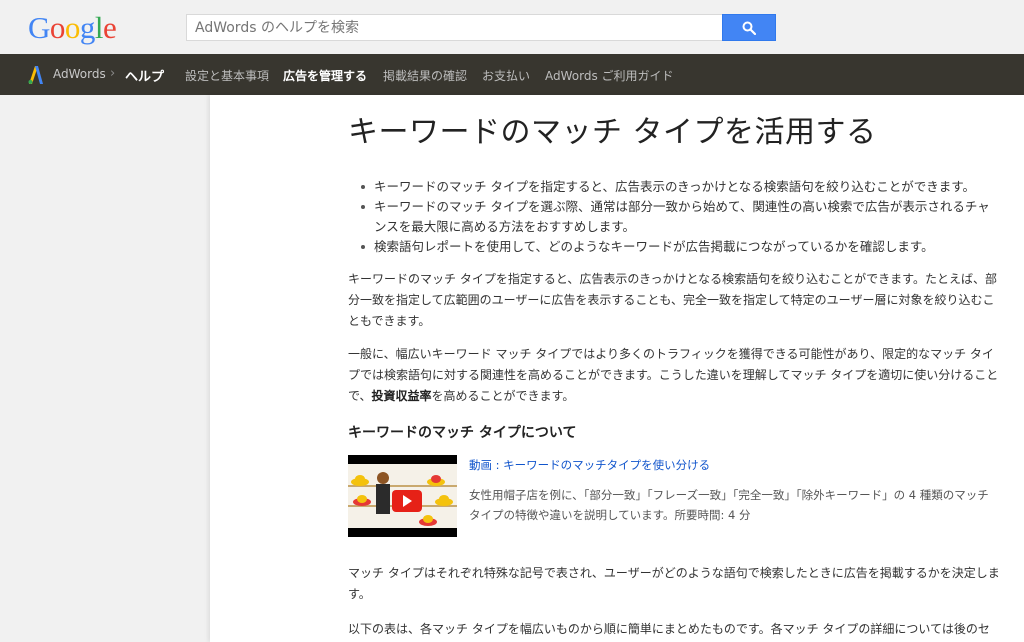  Describe the element at coordinates (425, 75) in the screenshot. I see `nav-item-performance: 掲載結果の確認` at that location.